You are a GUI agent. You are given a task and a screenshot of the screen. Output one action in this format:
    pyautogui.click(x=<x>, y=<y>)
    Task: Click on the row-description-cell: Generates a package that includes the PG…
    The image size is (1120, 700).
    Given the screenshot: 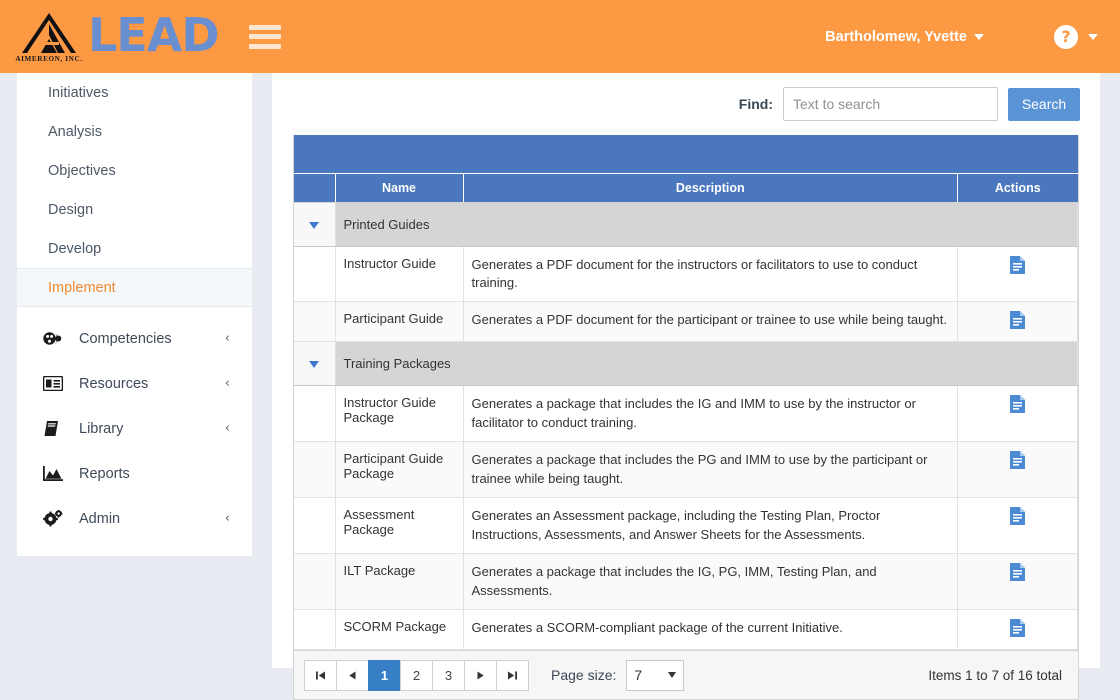 What is the action you would take?
    pyautogui.click(x=710, y=470)
    